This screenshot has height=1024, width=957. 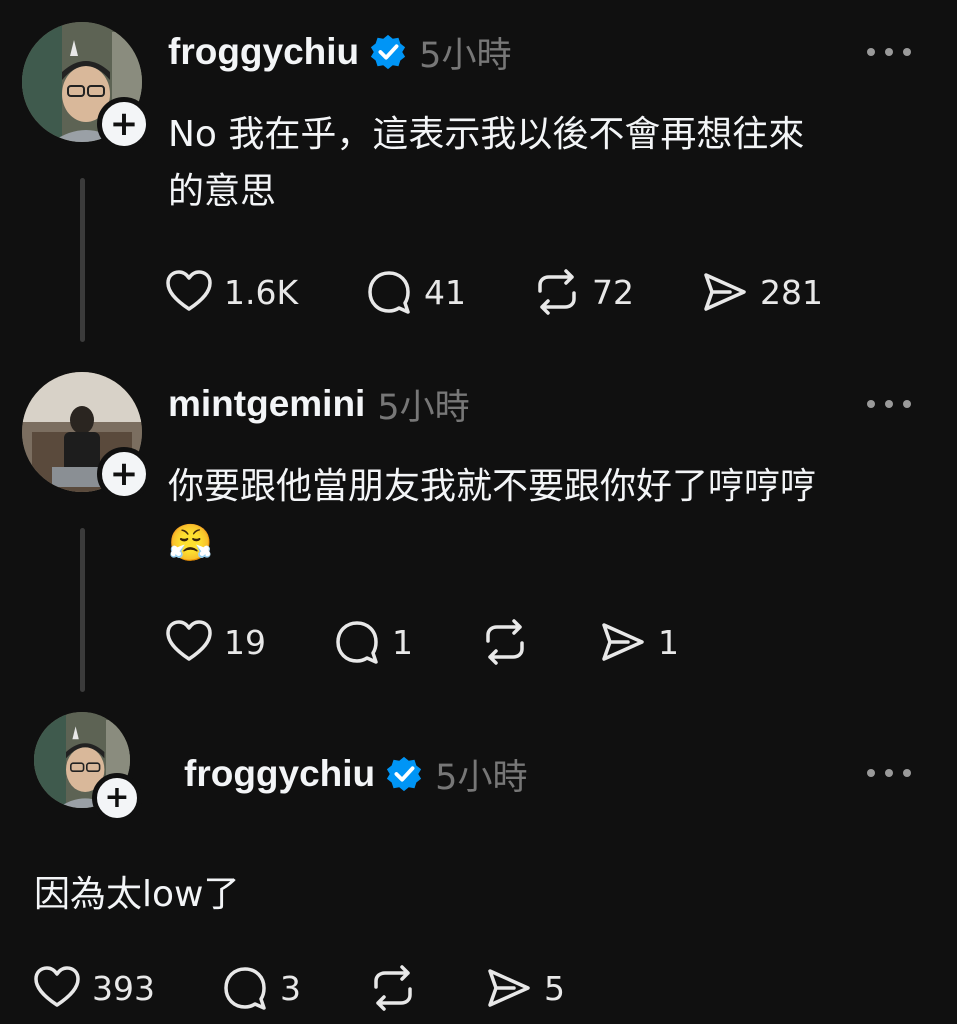 I want to click on share-button: 5, so click(x=524, y=988).